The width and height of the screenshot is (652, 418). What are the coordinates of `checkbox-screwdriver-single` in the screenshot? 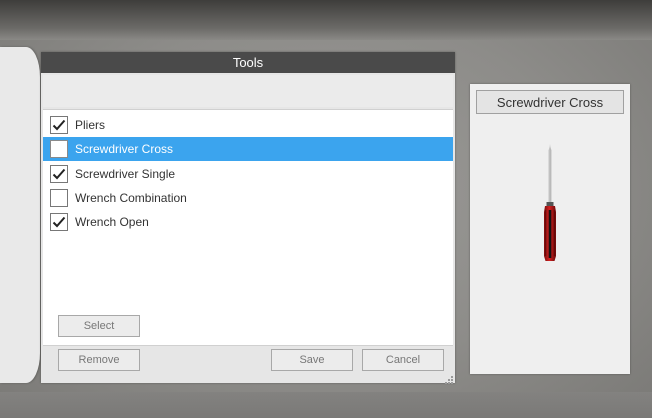 It's located at (59, 174).